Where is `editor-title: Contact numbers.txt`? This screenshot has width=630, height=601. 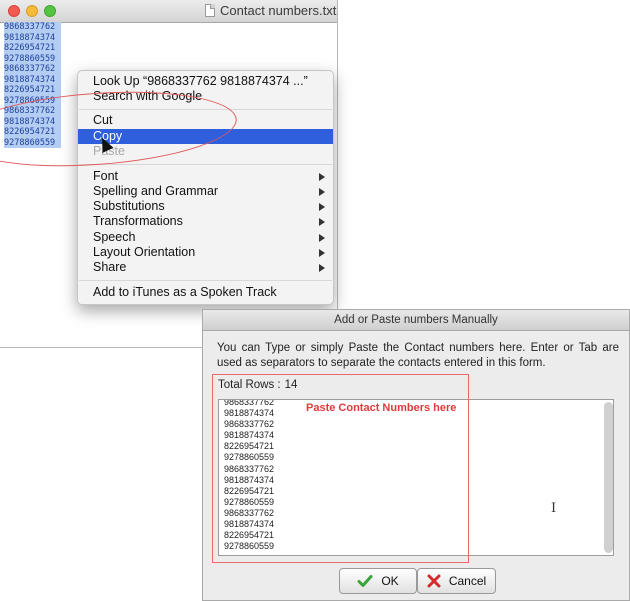 editor-title: Contact numbers.txt is located at coordinates (270, 10).